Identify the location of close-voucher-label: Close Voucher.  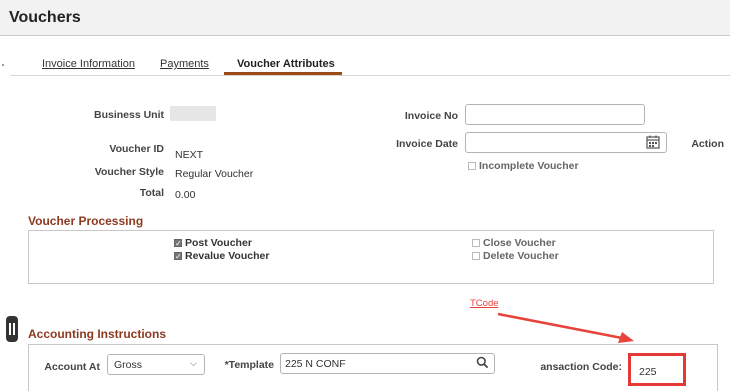
(519, 243).